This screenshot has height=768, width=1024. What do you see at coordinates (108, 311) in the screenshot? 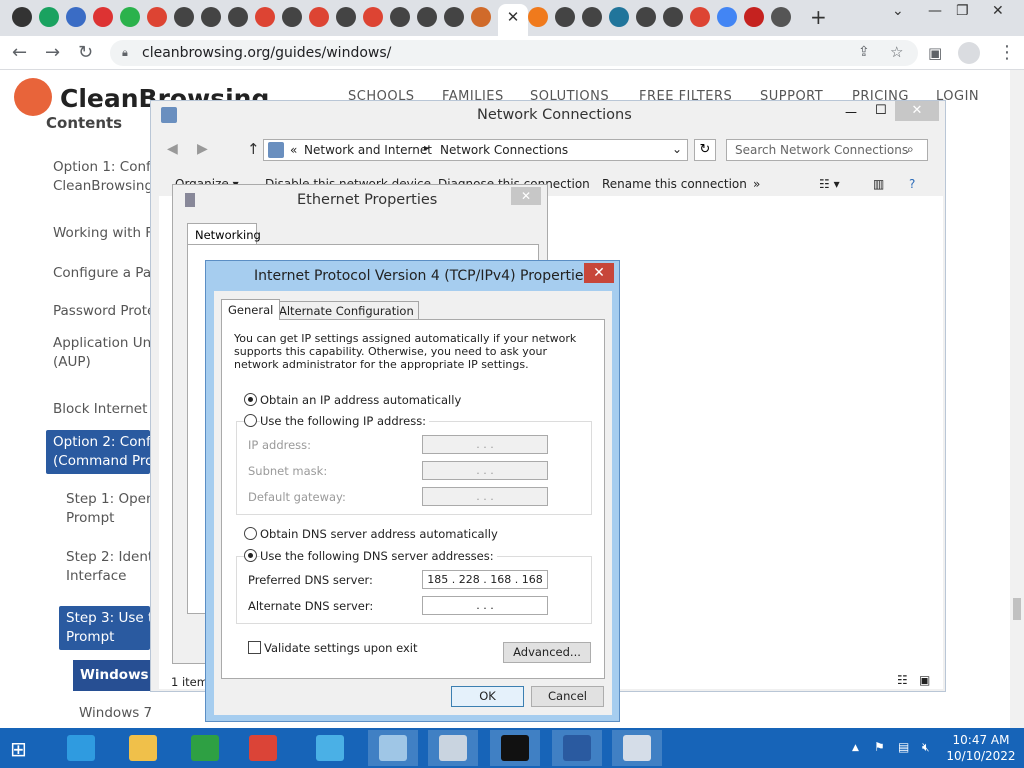
I see `sidebar-item: Password Protec` at bounding box center [108, 311].